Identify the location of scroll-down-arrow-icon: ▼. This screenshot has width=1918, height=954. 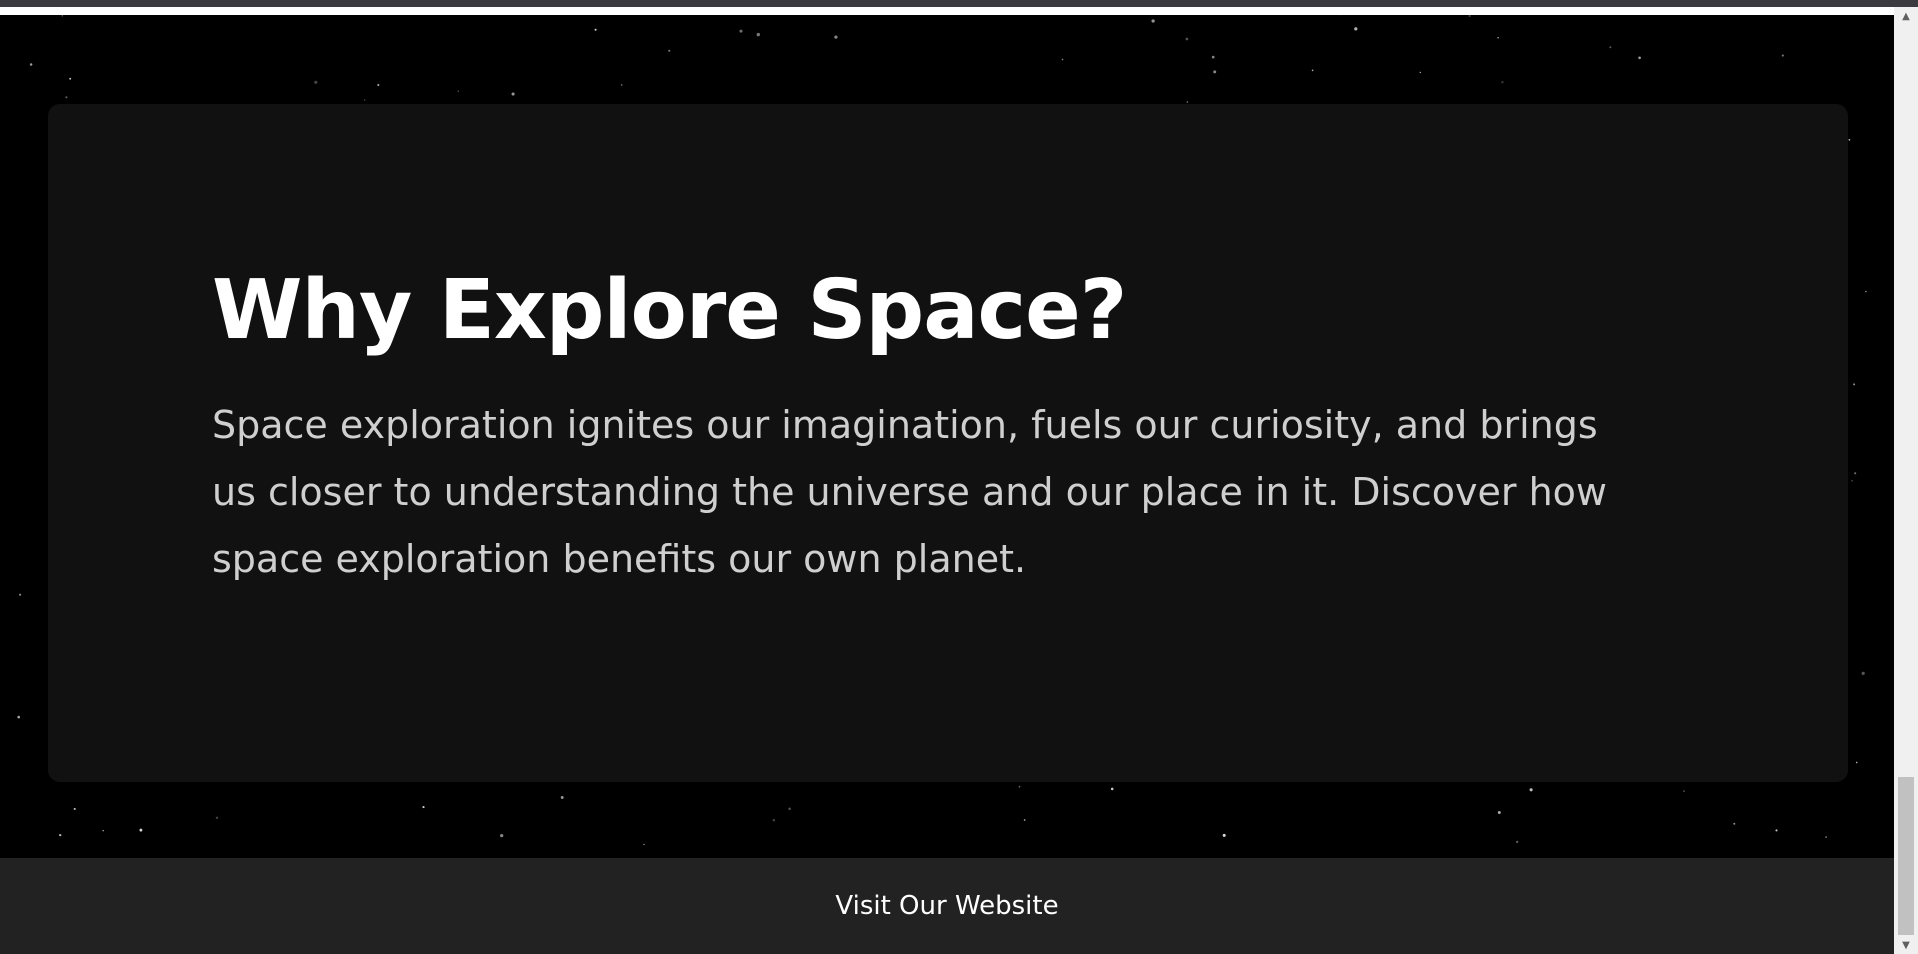
(1906, 945).